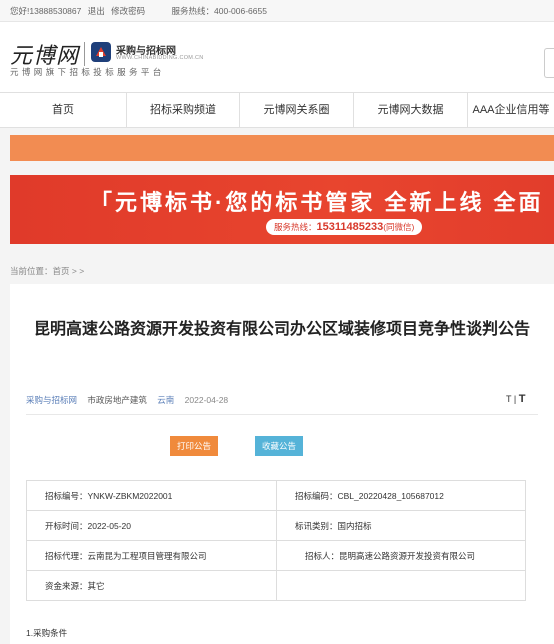 The image size is (554, 644). Describe the element at coordinates (411, 110) in the screenshot. I see `nav-item-bigdata: 元博网大数据` at that location.